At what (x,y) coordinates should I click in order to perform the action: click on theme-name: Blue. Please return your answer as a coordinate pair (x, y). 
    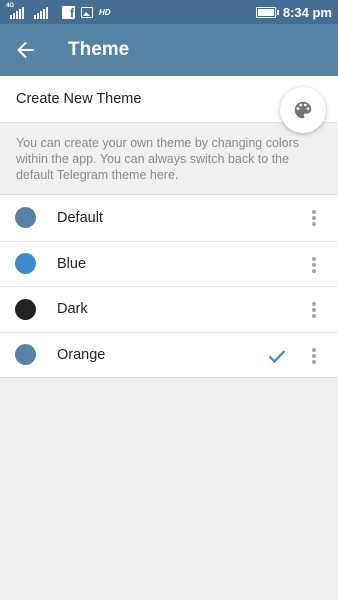
    Looking at the image, I should click on (72, 263).